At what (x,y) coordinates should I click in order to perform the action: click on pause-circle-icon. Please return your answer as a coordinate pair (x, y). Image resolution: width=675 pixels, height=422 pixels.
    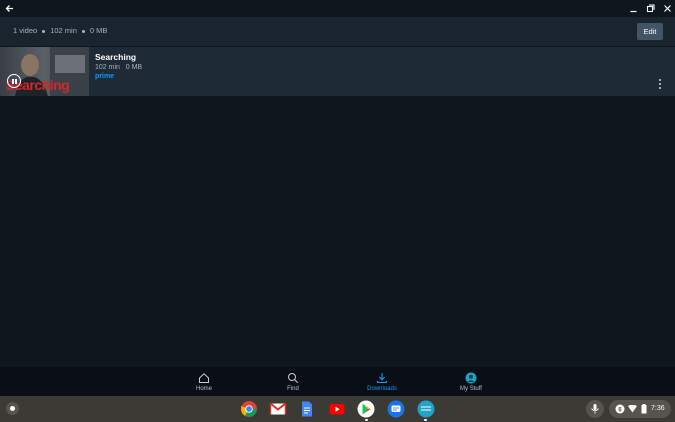
    Looking at the image, I should click on (14, 81).